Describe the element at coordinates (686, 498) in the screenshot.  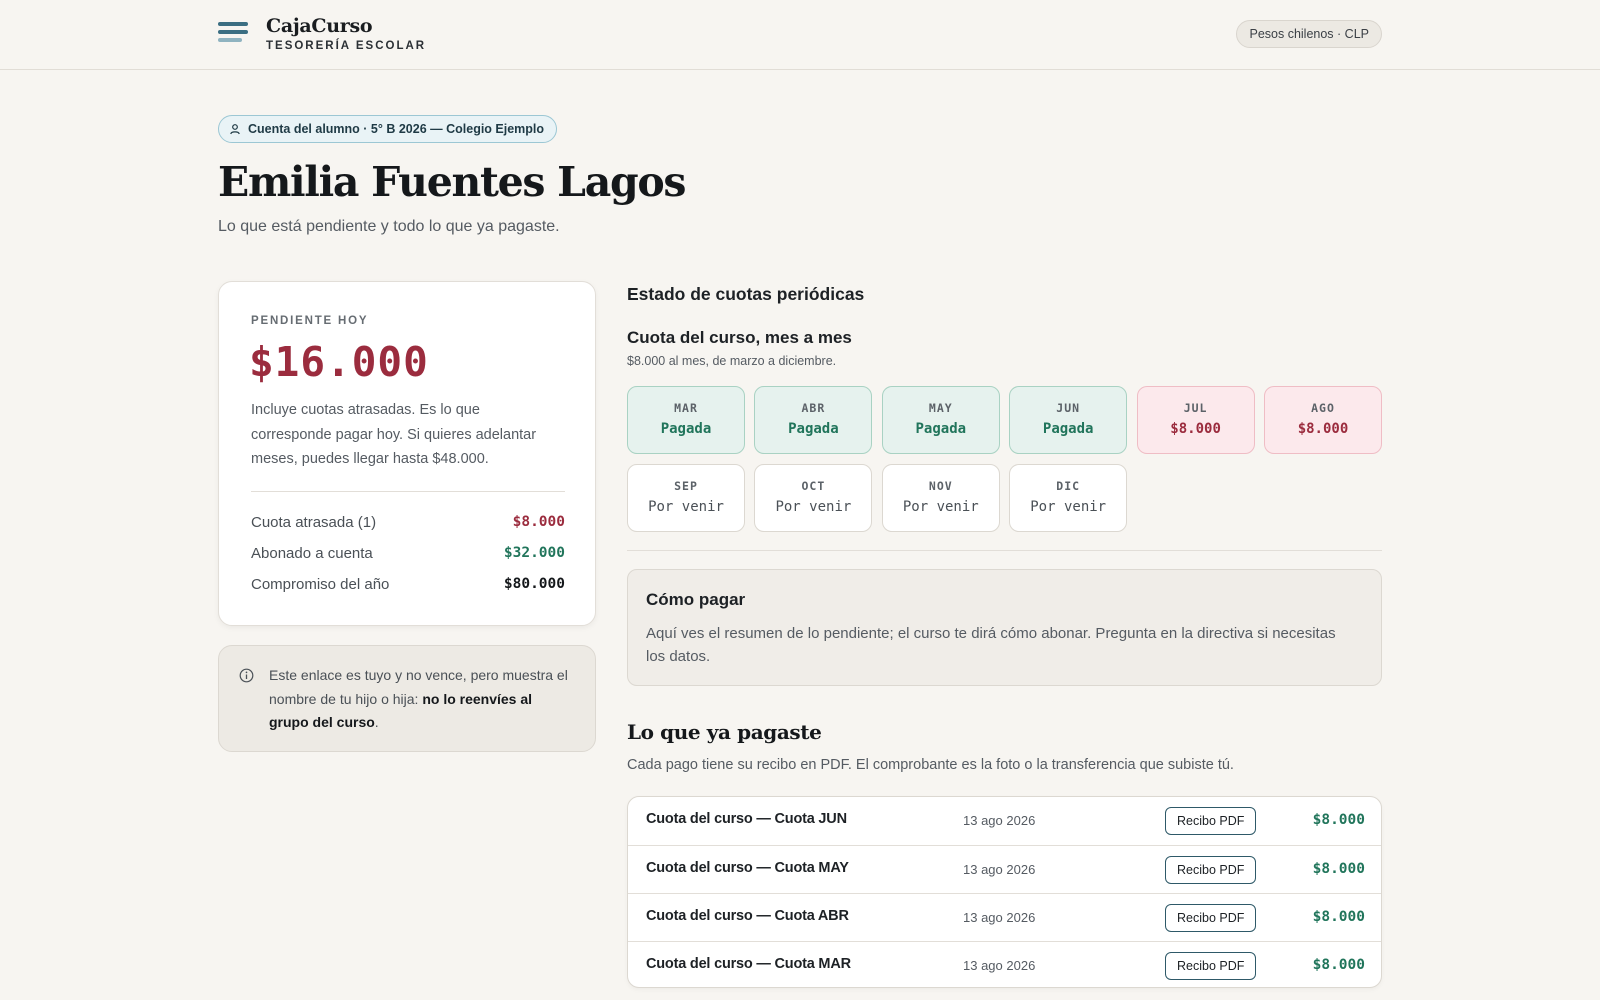
I see `month-card-sep: SEP Por venir` at that location.